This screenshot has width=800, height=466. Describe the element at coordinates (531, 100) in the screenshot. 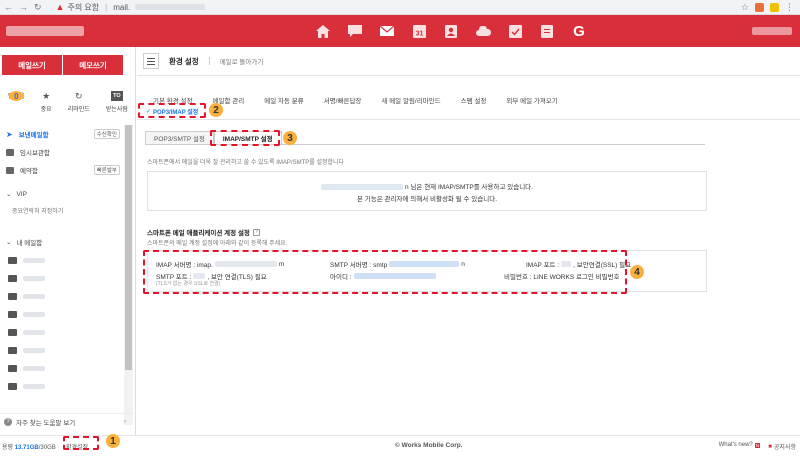

I see `tab-external-mail: 외부 메일 가져오기` at that location.